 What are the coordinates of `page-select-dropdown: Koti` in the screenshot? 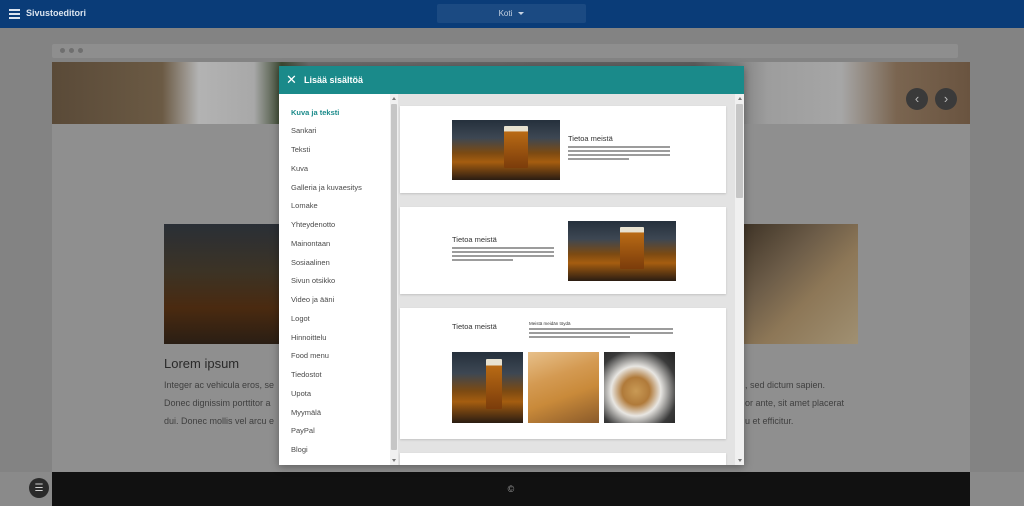 It's located at (511, 13).